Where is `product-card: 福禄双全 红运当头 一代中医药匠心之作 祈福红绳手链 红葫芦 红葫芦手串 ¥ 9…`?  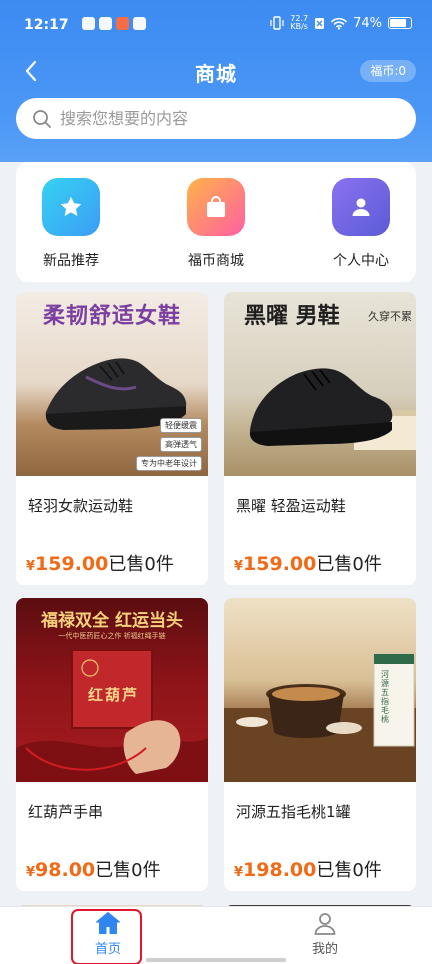 product-card: 福禄双全 红运当头 一代中医药匠心之作 祈福红绳手链 红葫芦 红葫芦手串 ¥ 9… is located at coordinates (112, 744).